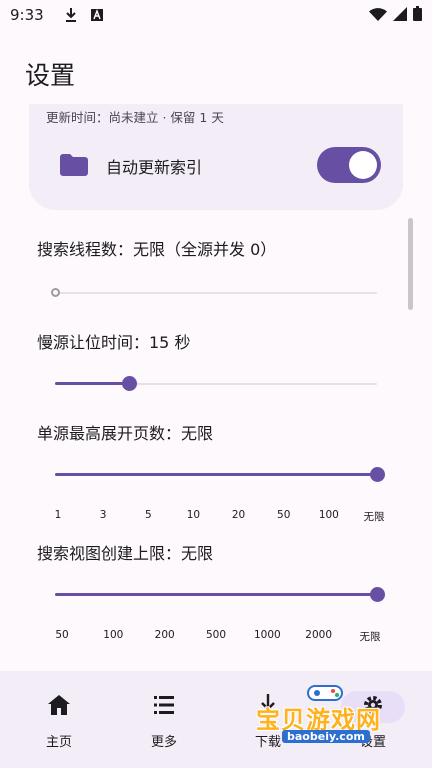 This screenshot has width=432, height=768. Describe the element at coordinates (193, 515) in the screenshot. I see `tick-label: 10` at that location.